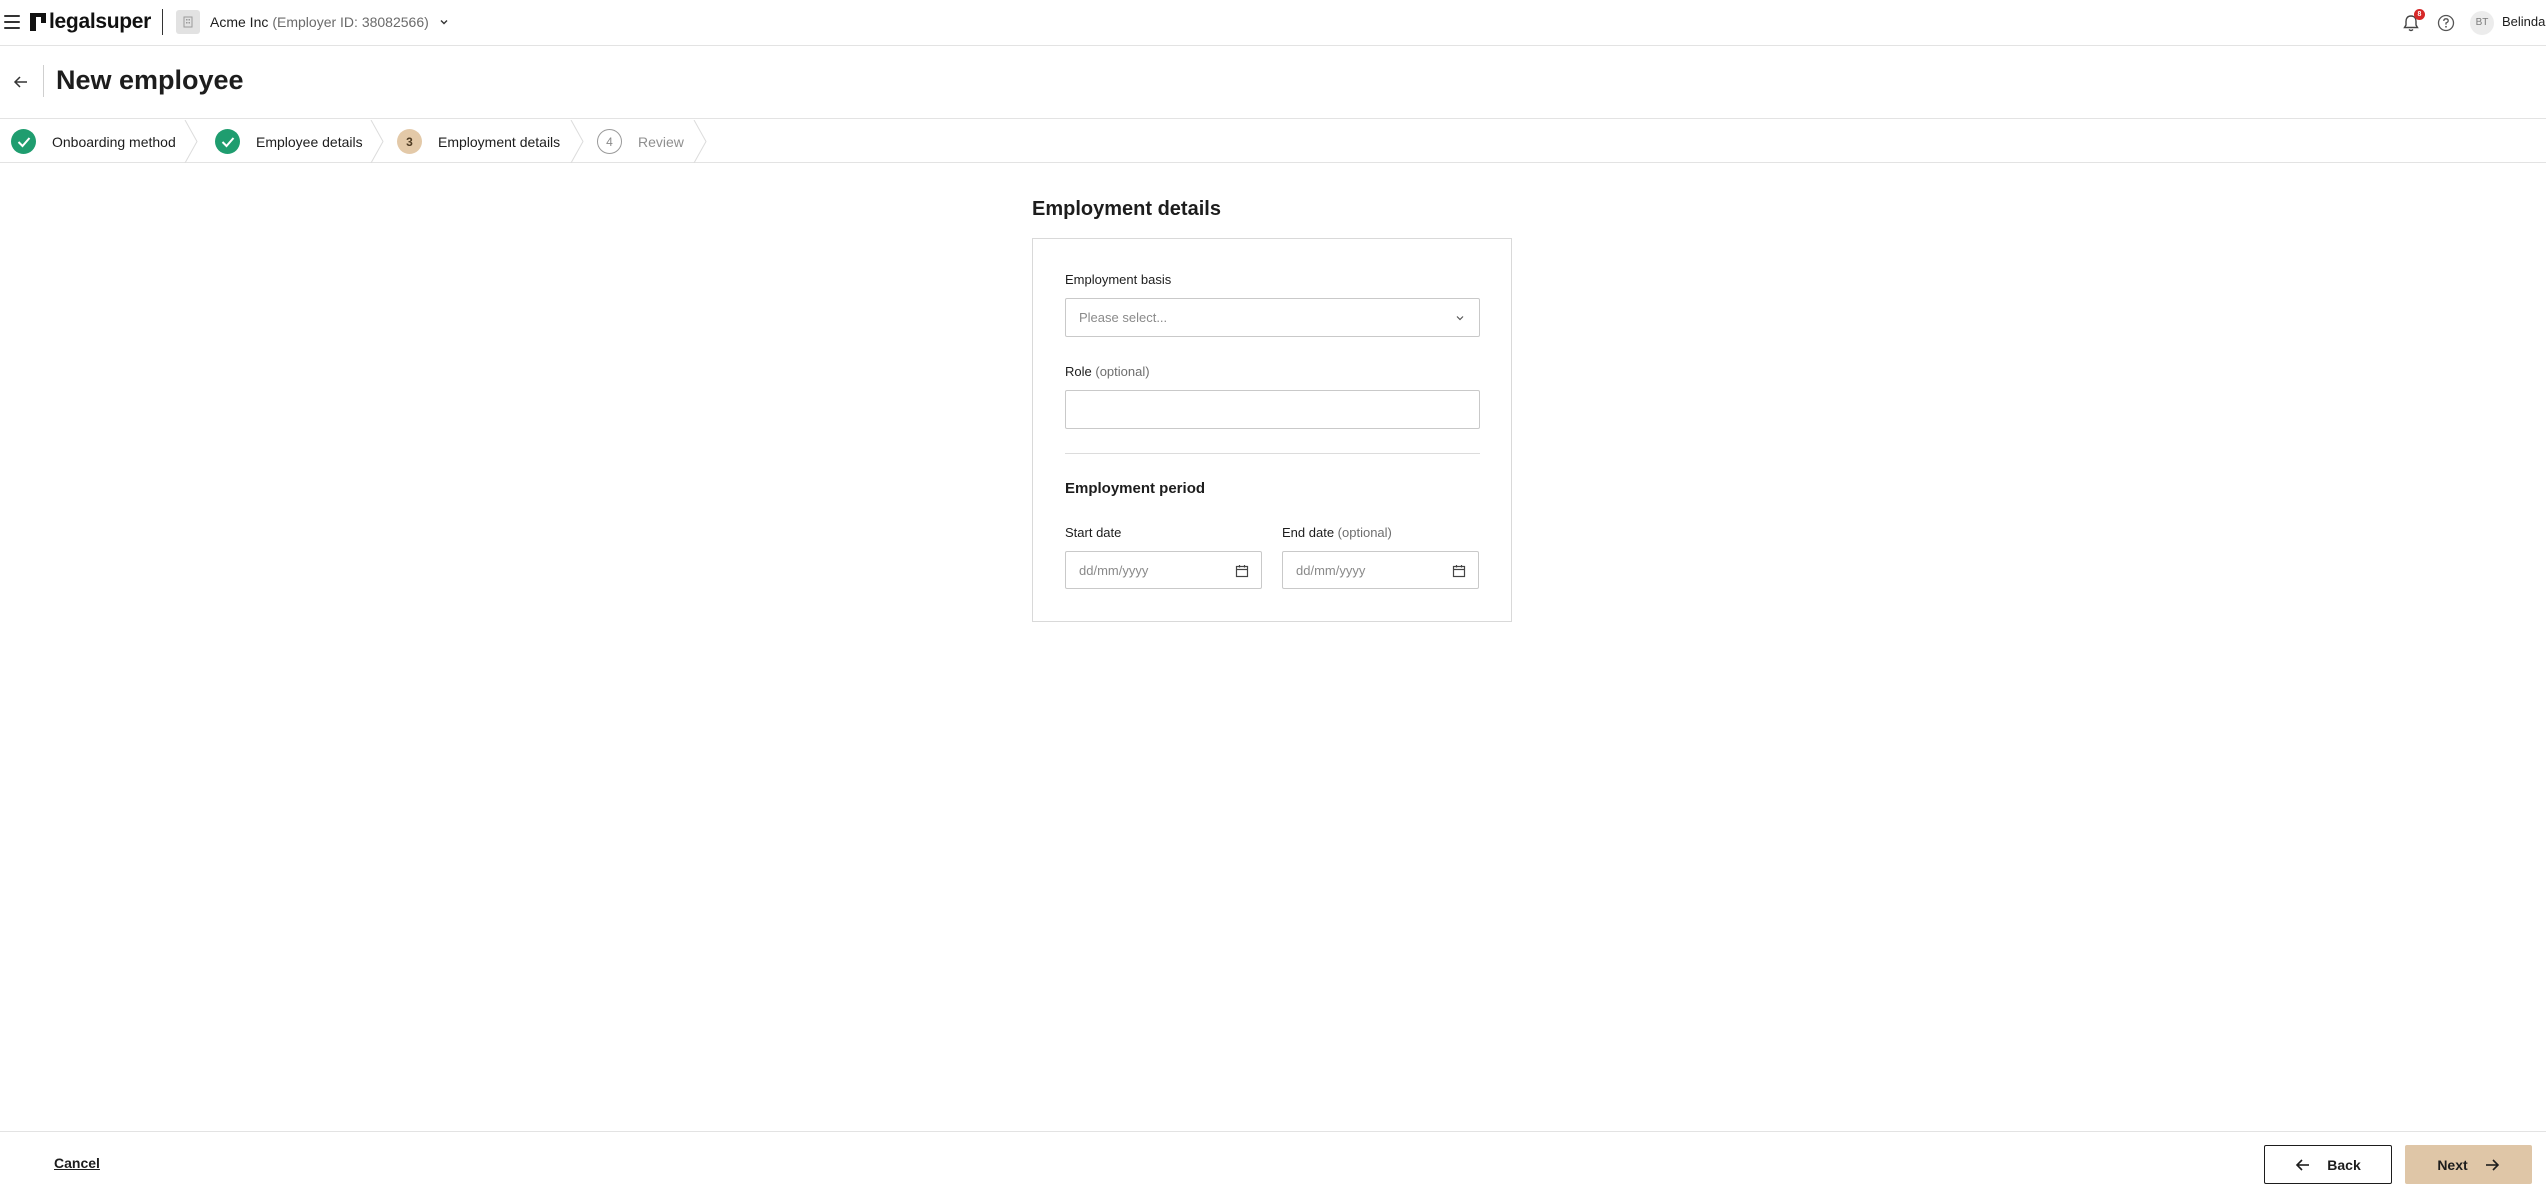  What do you see at coordinates (100, 21) in the screenshot?
I see `logo-text: legalsuper` at bounding box center [100, 21].